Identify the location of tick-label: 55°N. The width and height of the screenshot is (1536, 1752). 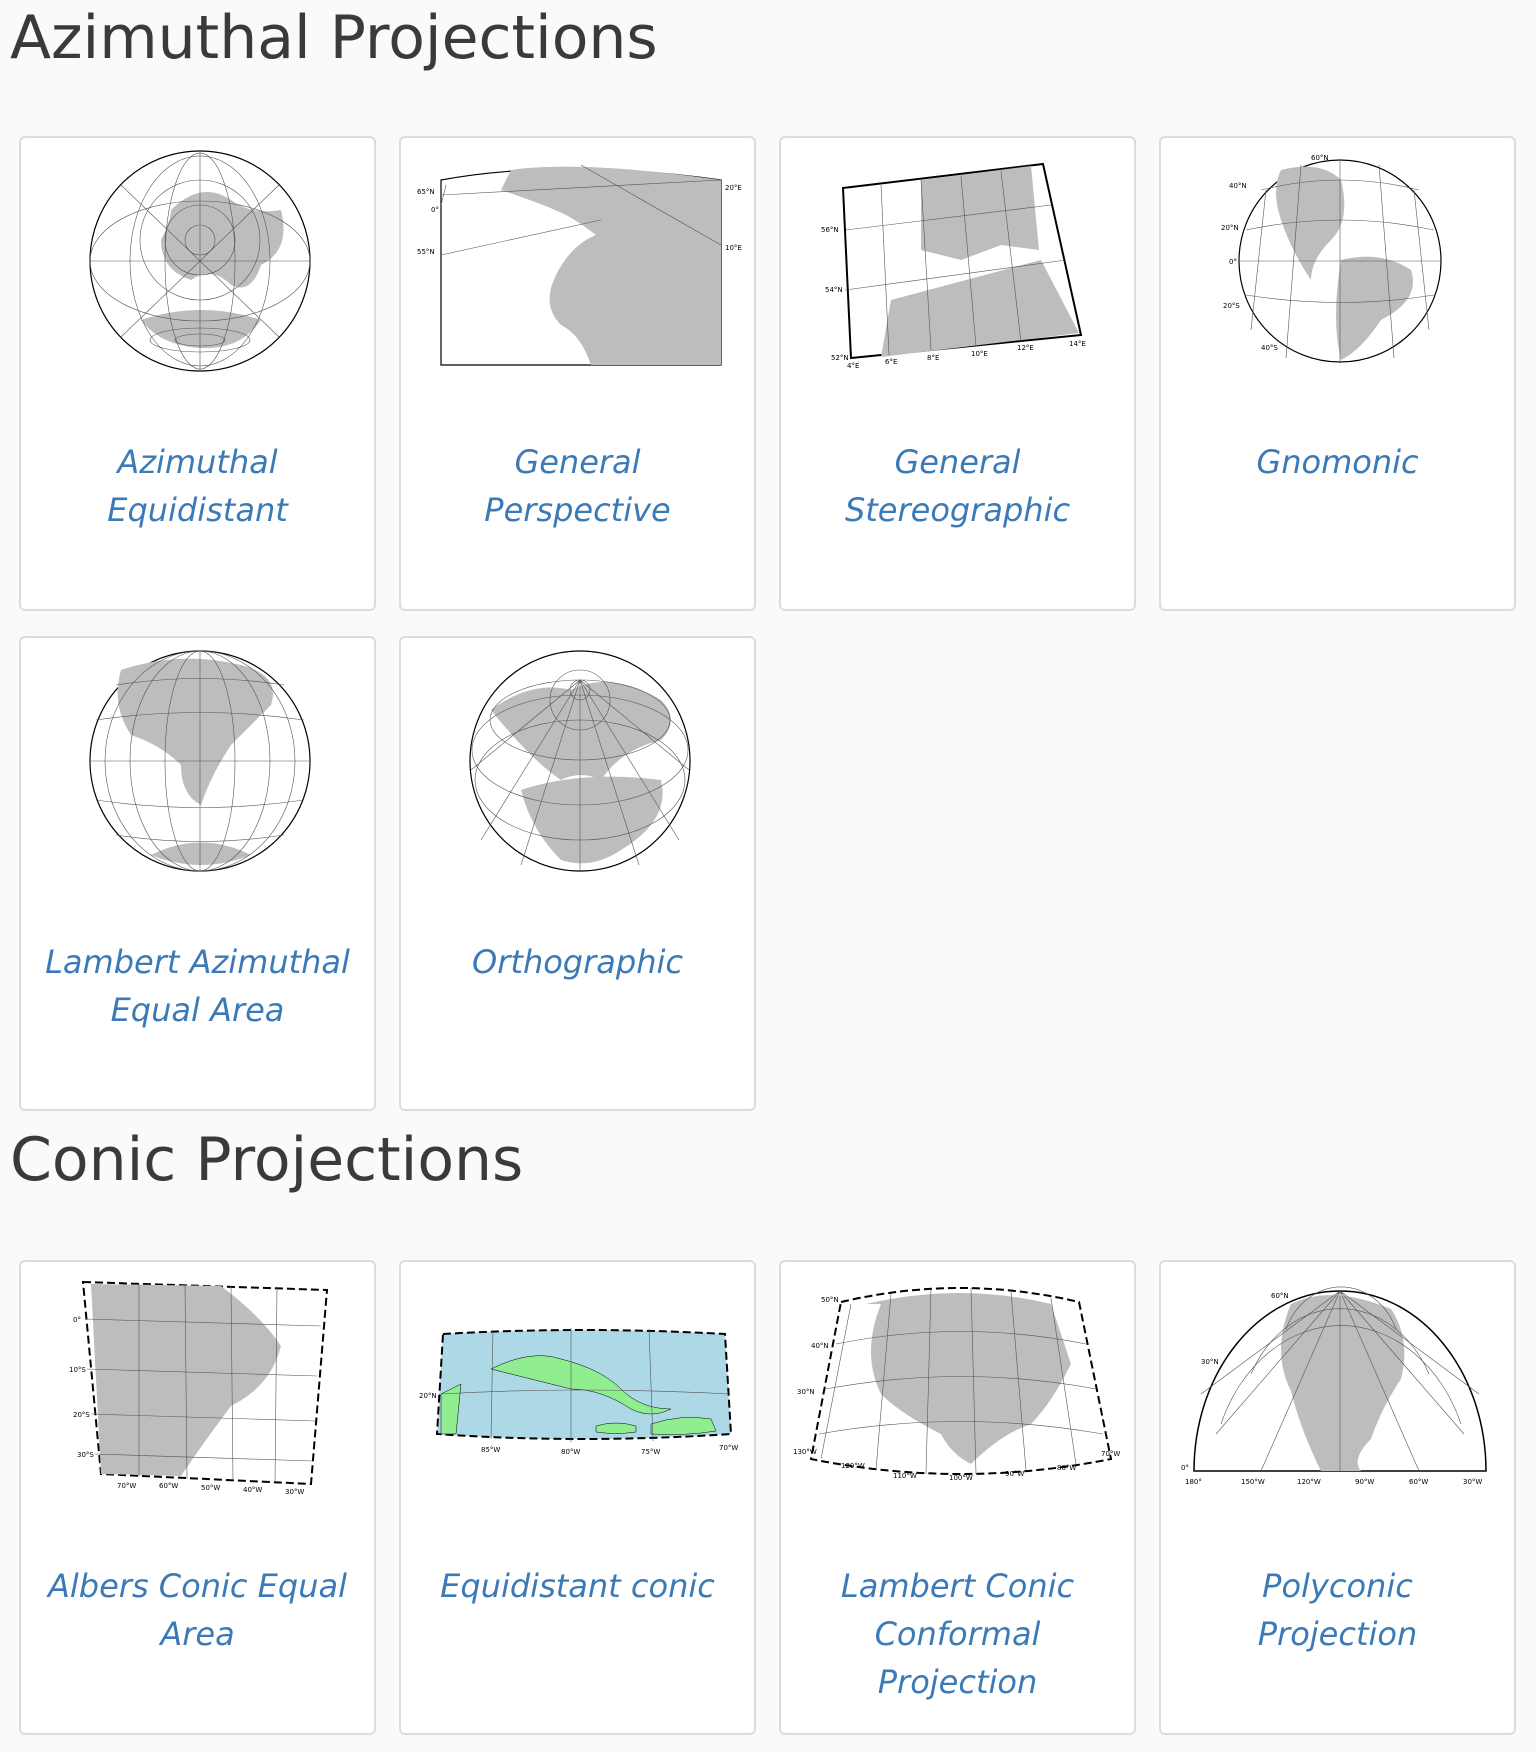
(426, 252).